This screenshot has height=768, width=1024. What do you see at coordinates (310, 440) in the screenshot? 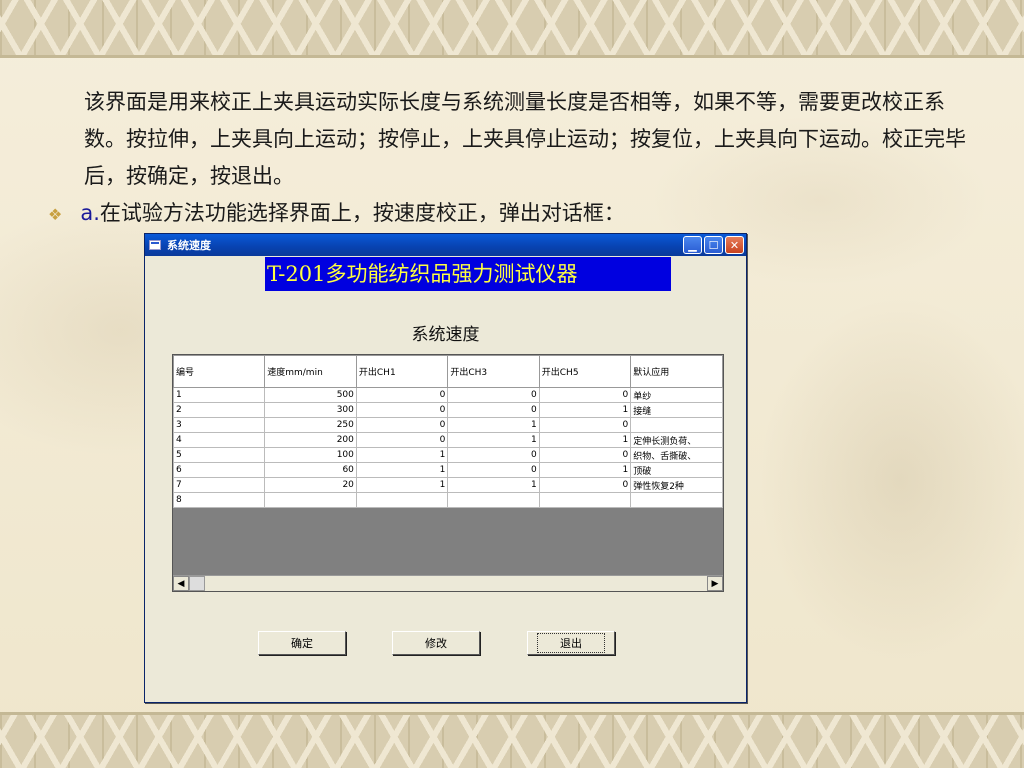
I see `cell-speed: 200` at bounding box center [310, 440].